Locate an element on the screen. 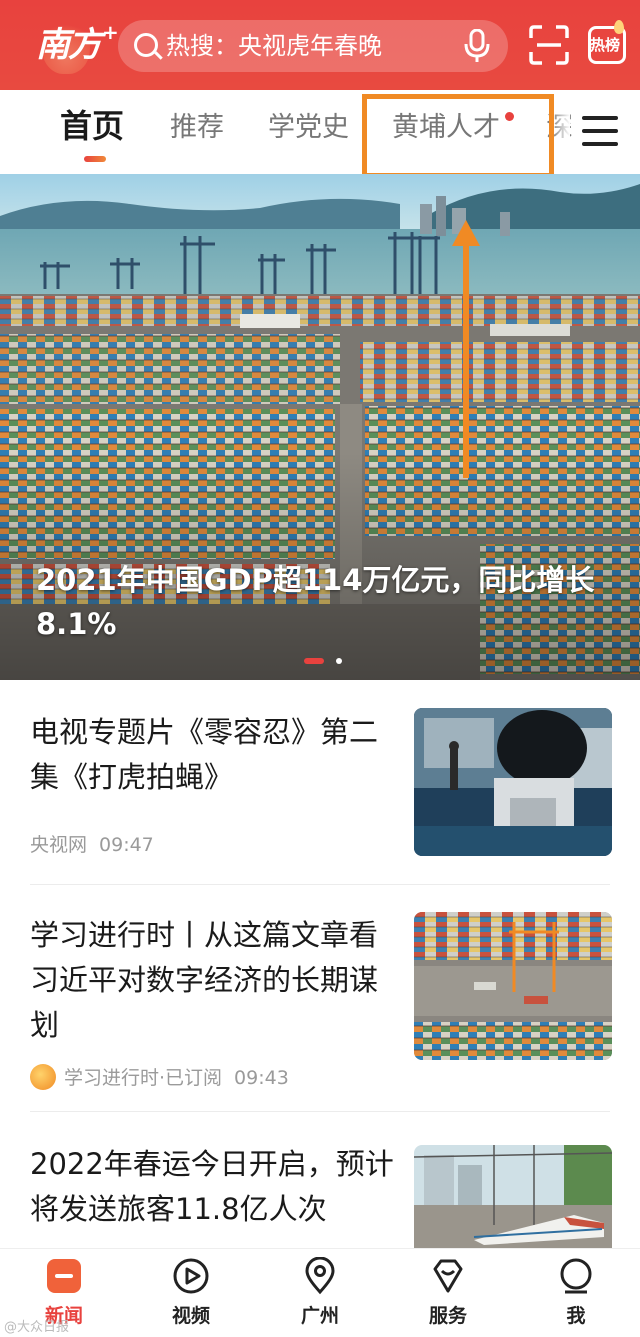 The height and width of the screenshot is (1337, 640). tab-home: 首页 is located at coordinates (92, 126).